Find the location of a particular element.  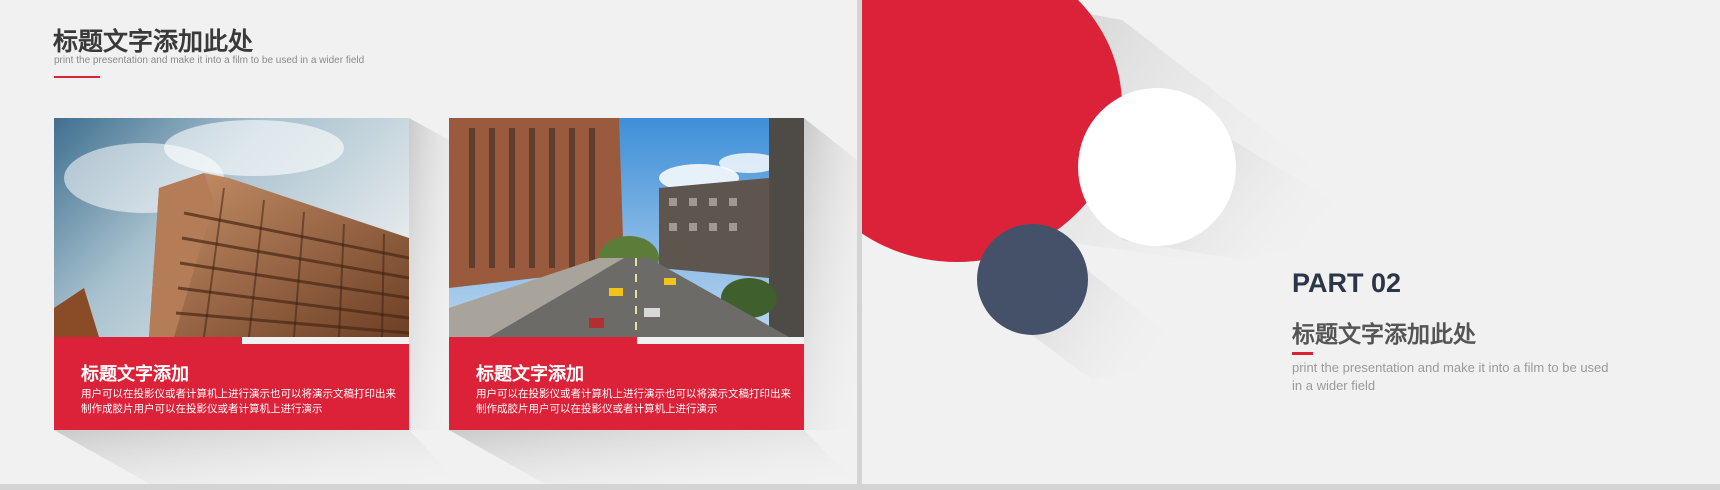

navy-circle-decoration is located at coordinates (1032, 279).